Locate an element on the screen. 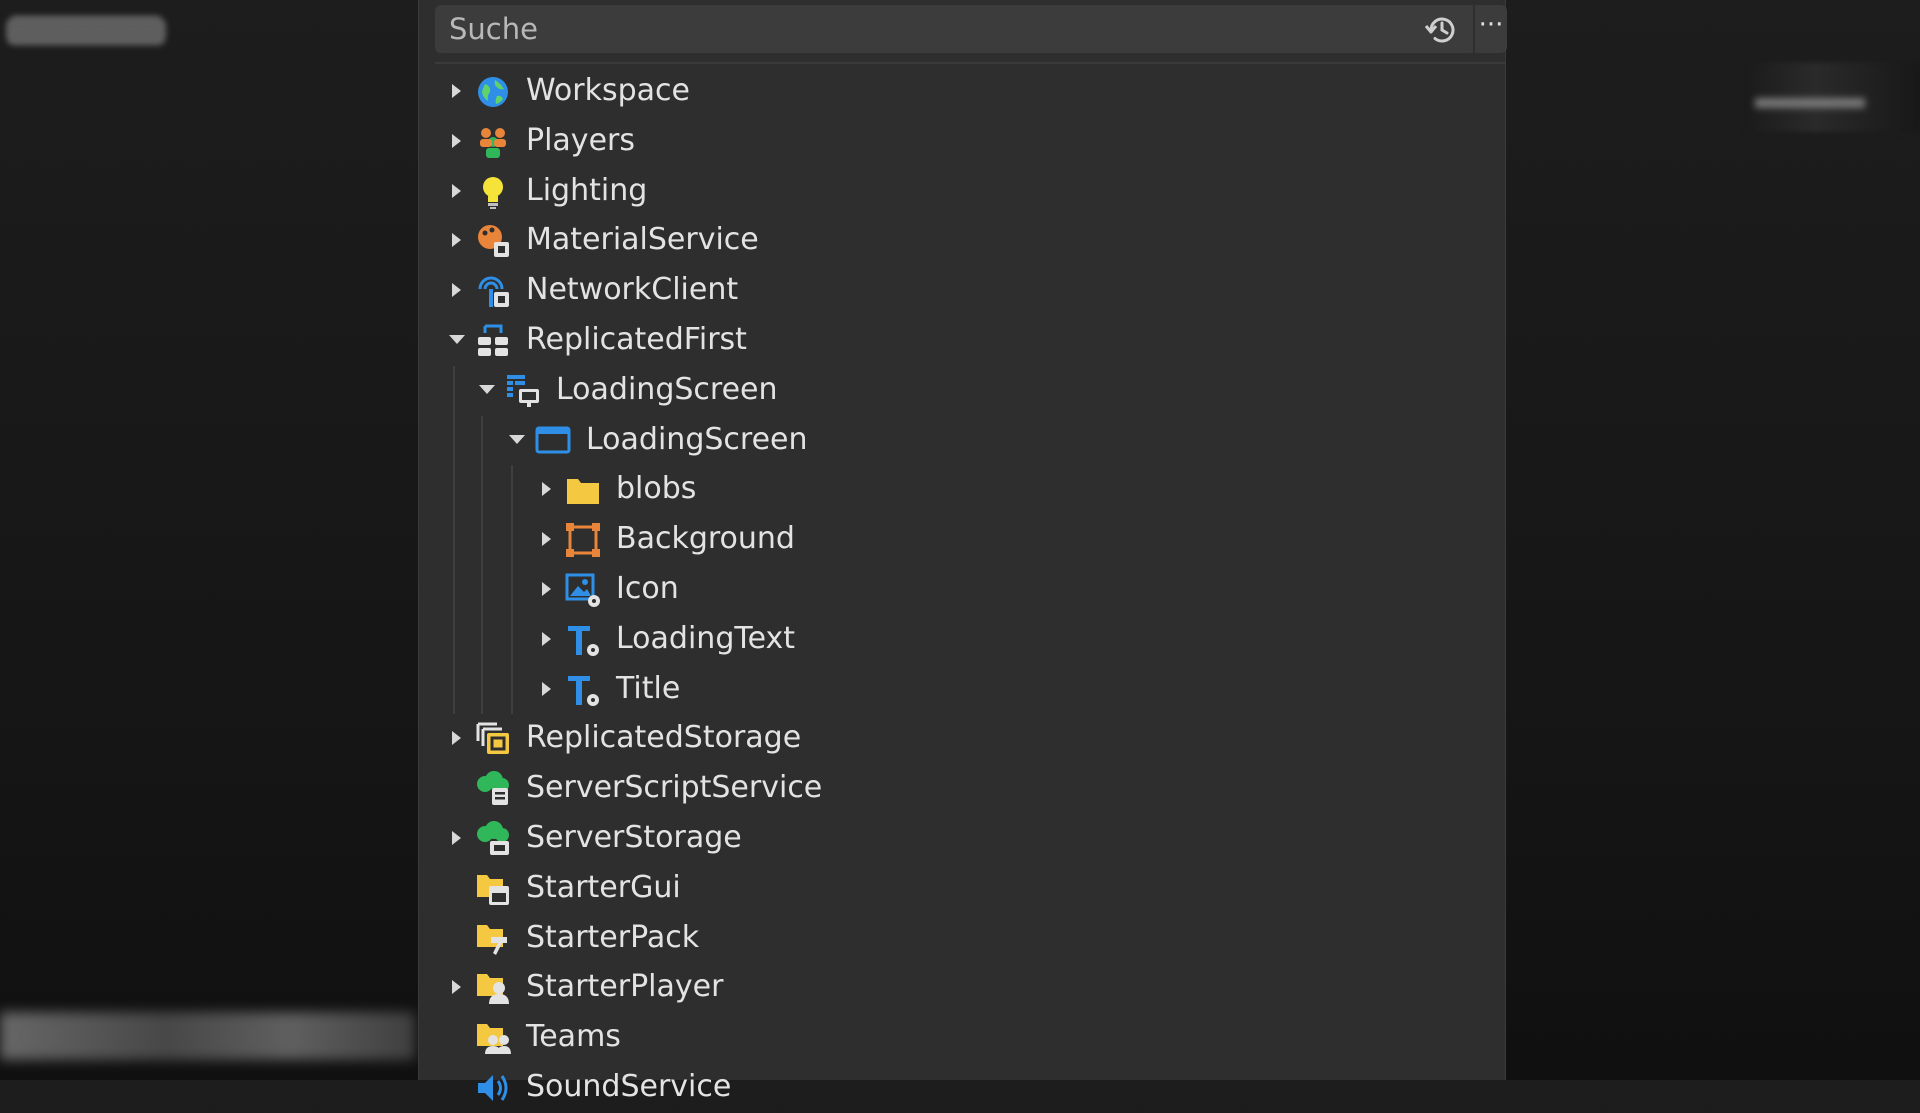 The width and height of the screenshot is (1920, 1113). tree-item-background: Background is located at coordinates (962, 540).